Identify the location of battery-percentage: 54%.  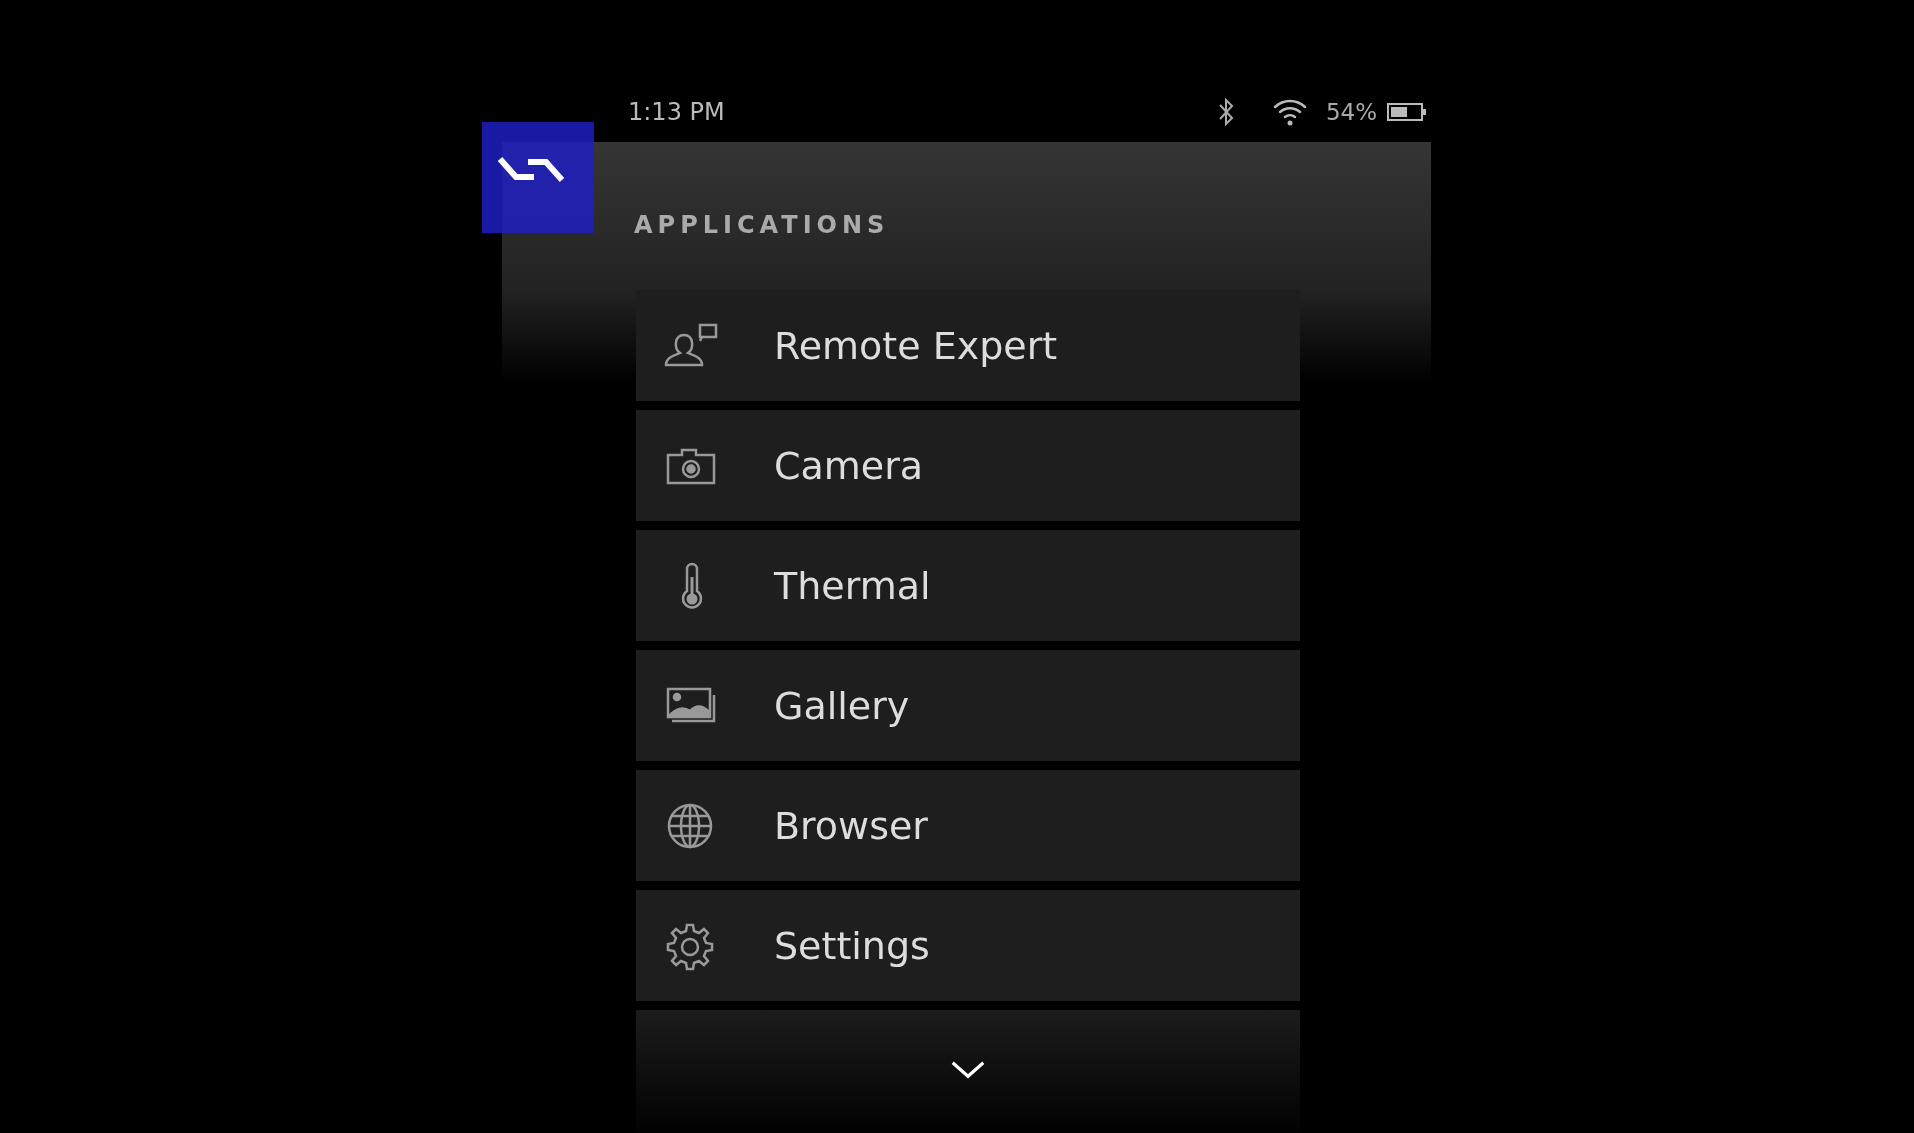
(1351, 112).